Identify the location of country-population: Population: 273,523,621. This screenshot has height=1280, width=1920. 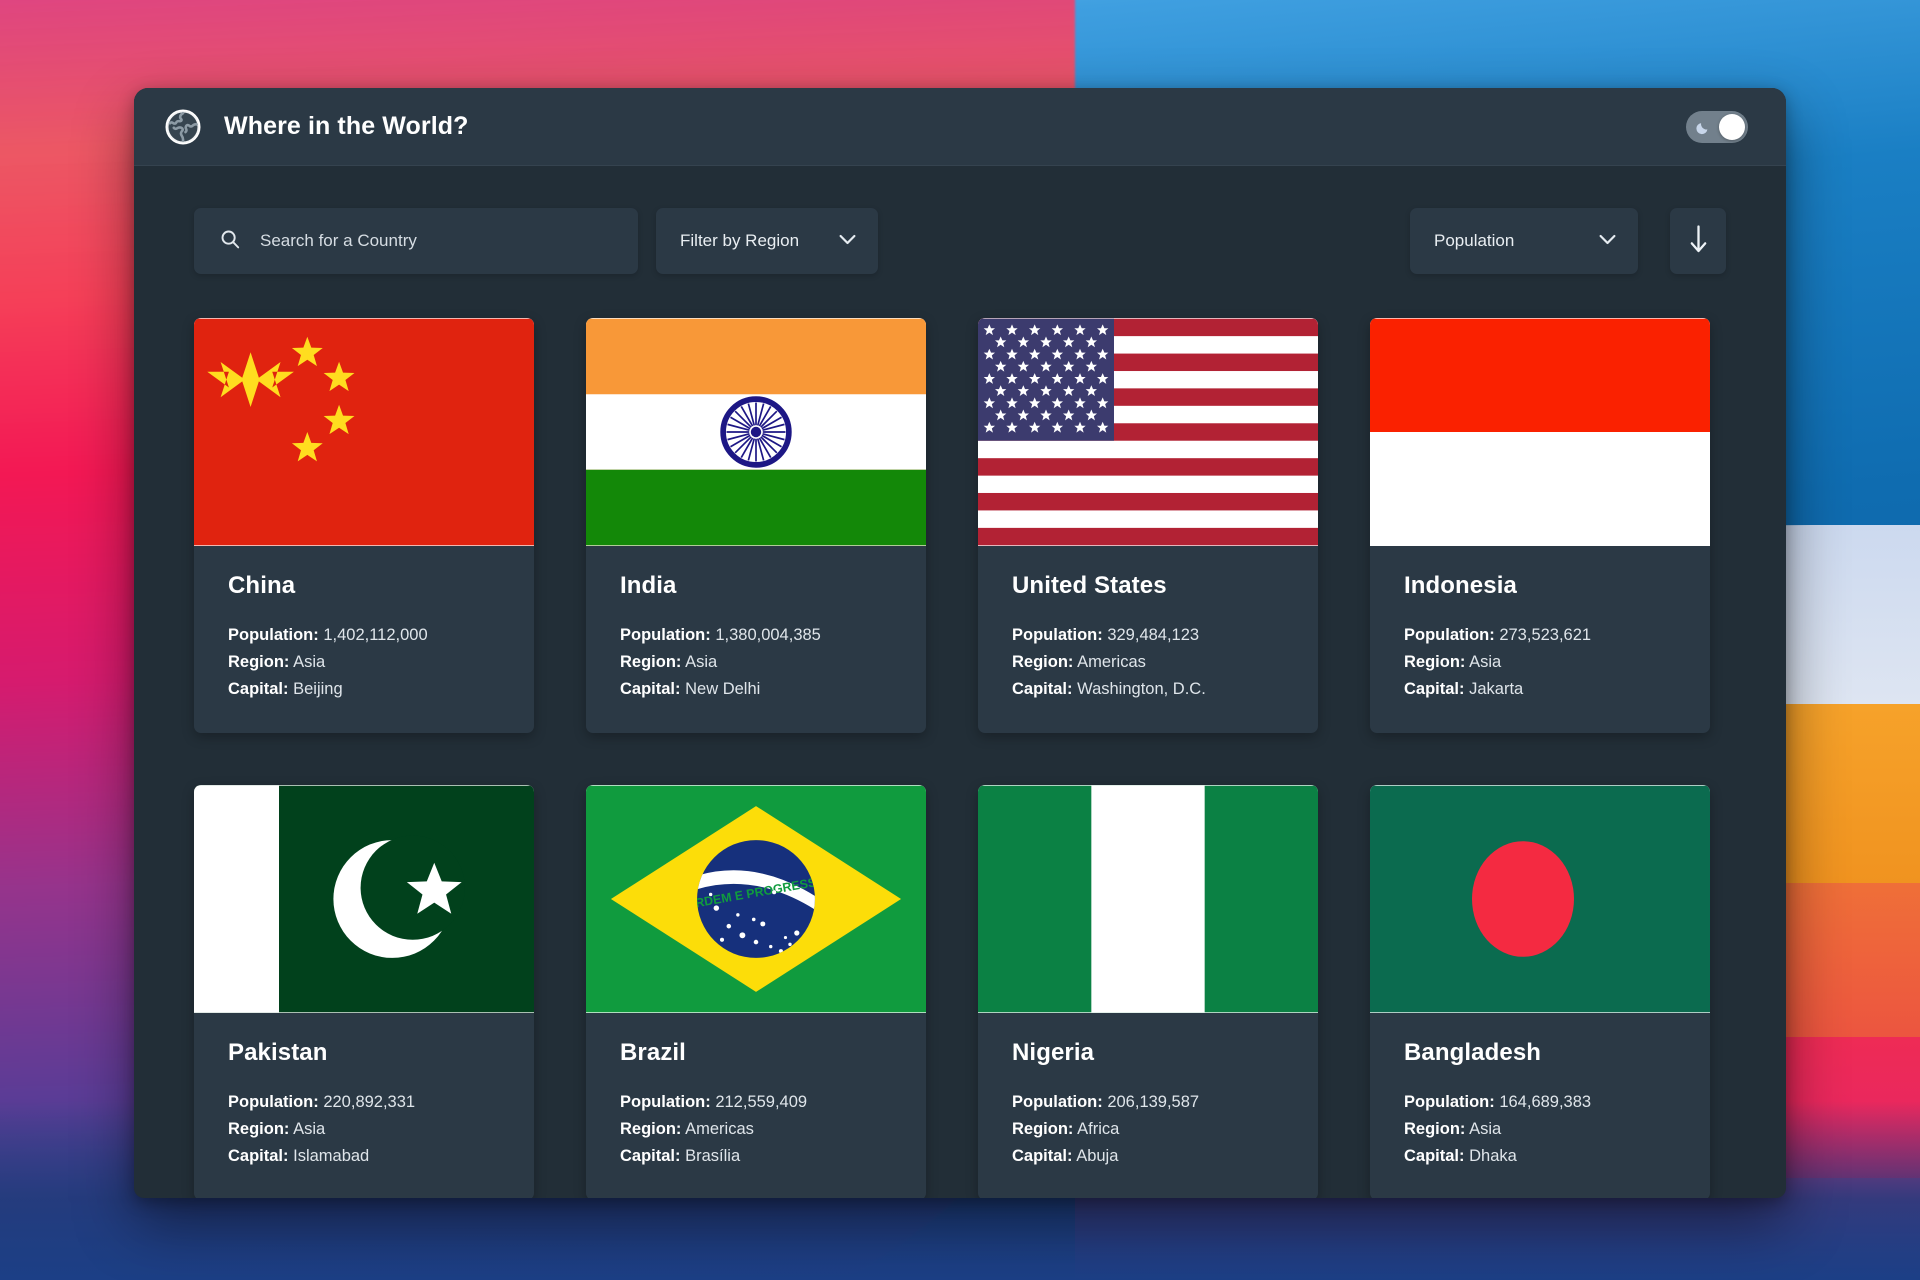
(1498, 635).